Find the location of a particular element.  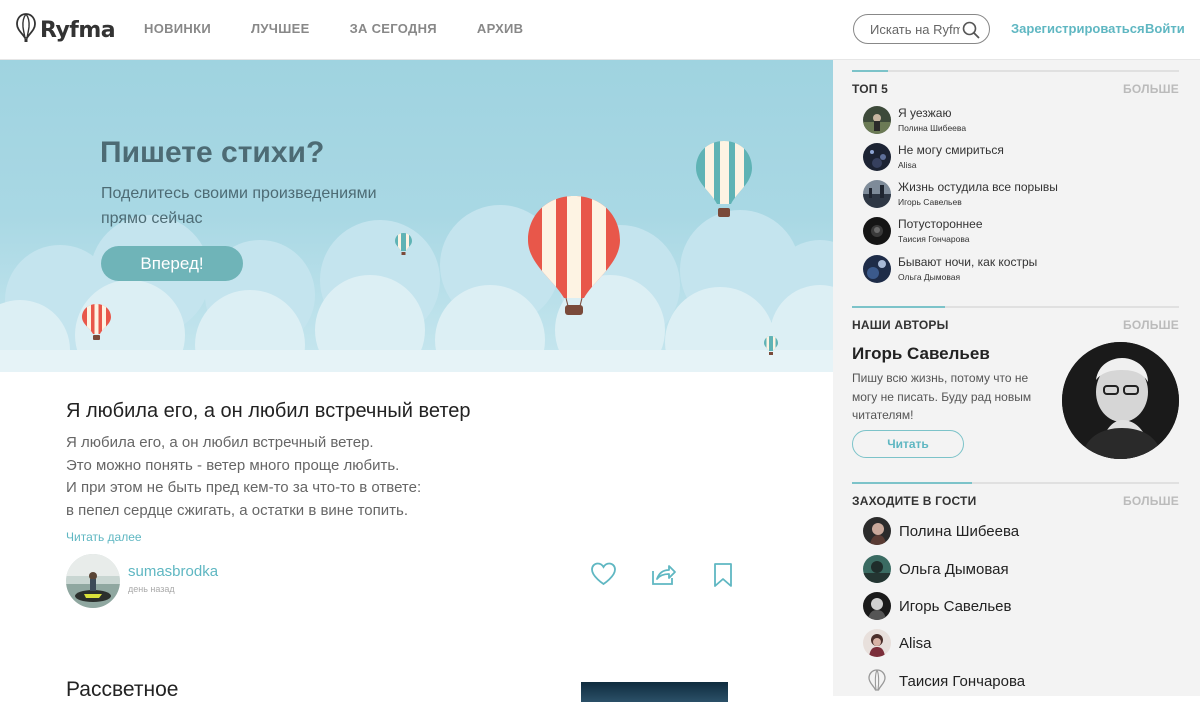

bookmark-icon is located at coordinates (723, 577).